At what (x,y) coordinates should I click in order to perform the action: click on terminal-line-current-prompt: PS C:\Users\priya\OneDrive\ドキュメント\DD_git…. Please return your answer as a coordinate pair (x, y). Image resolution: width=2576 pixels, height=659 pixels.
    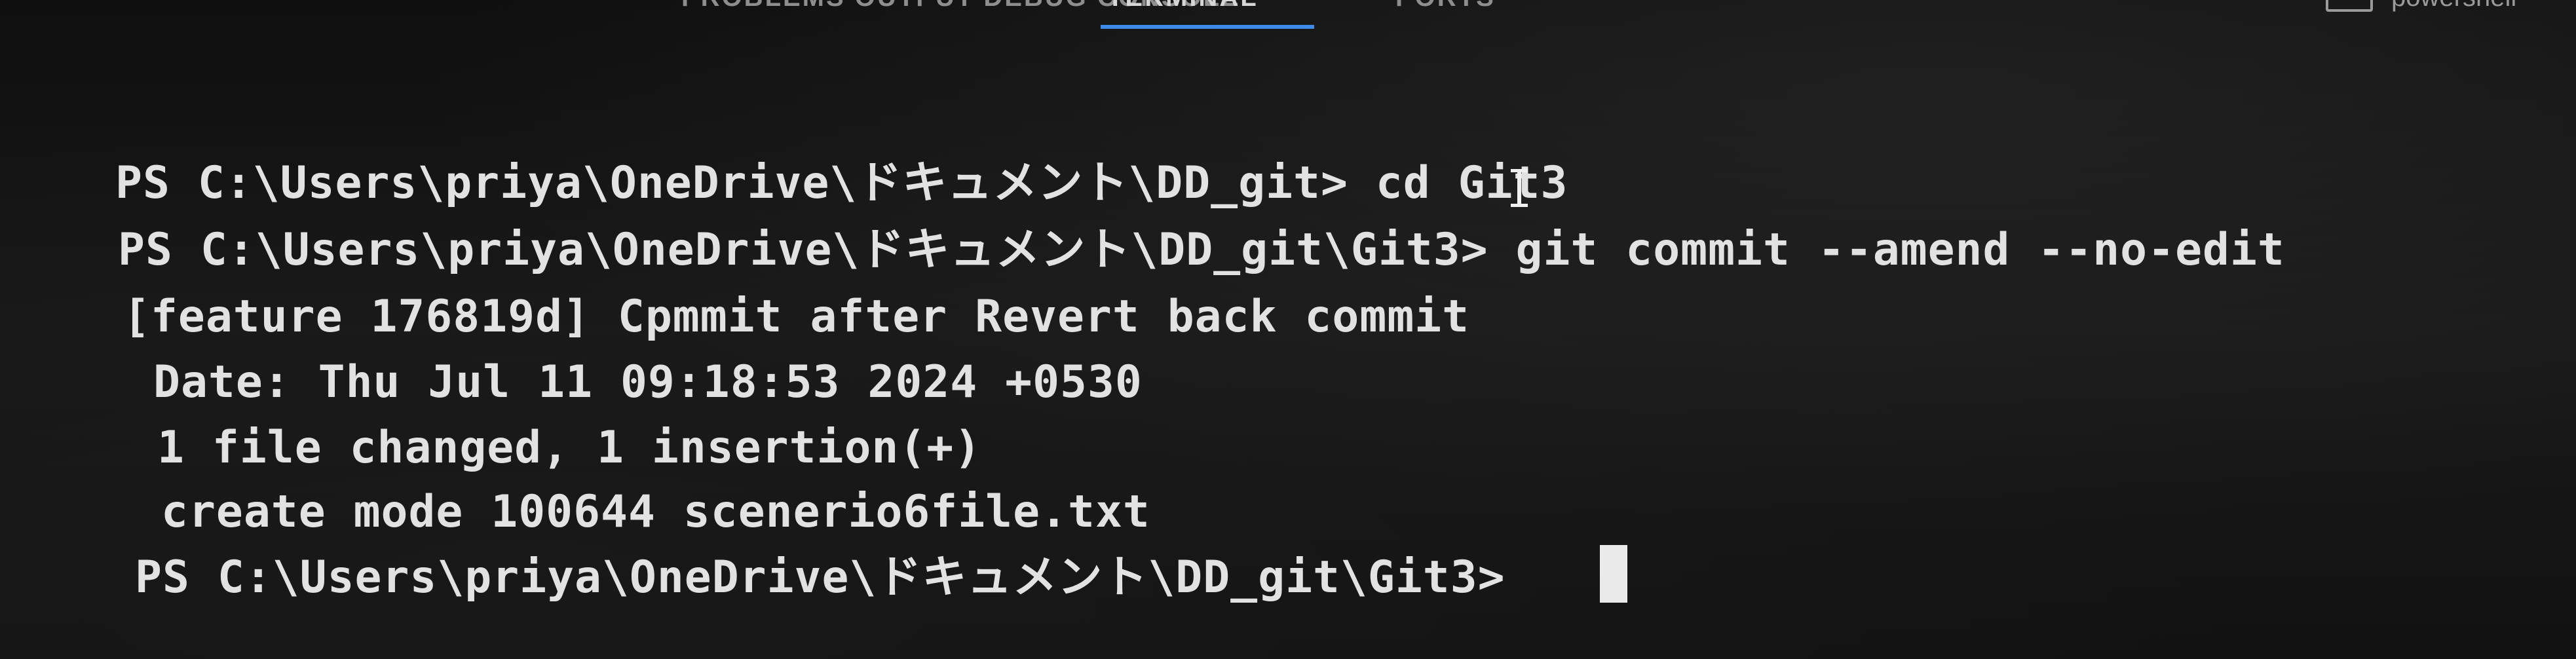
    Looking at the image, I should click on (834, 578).